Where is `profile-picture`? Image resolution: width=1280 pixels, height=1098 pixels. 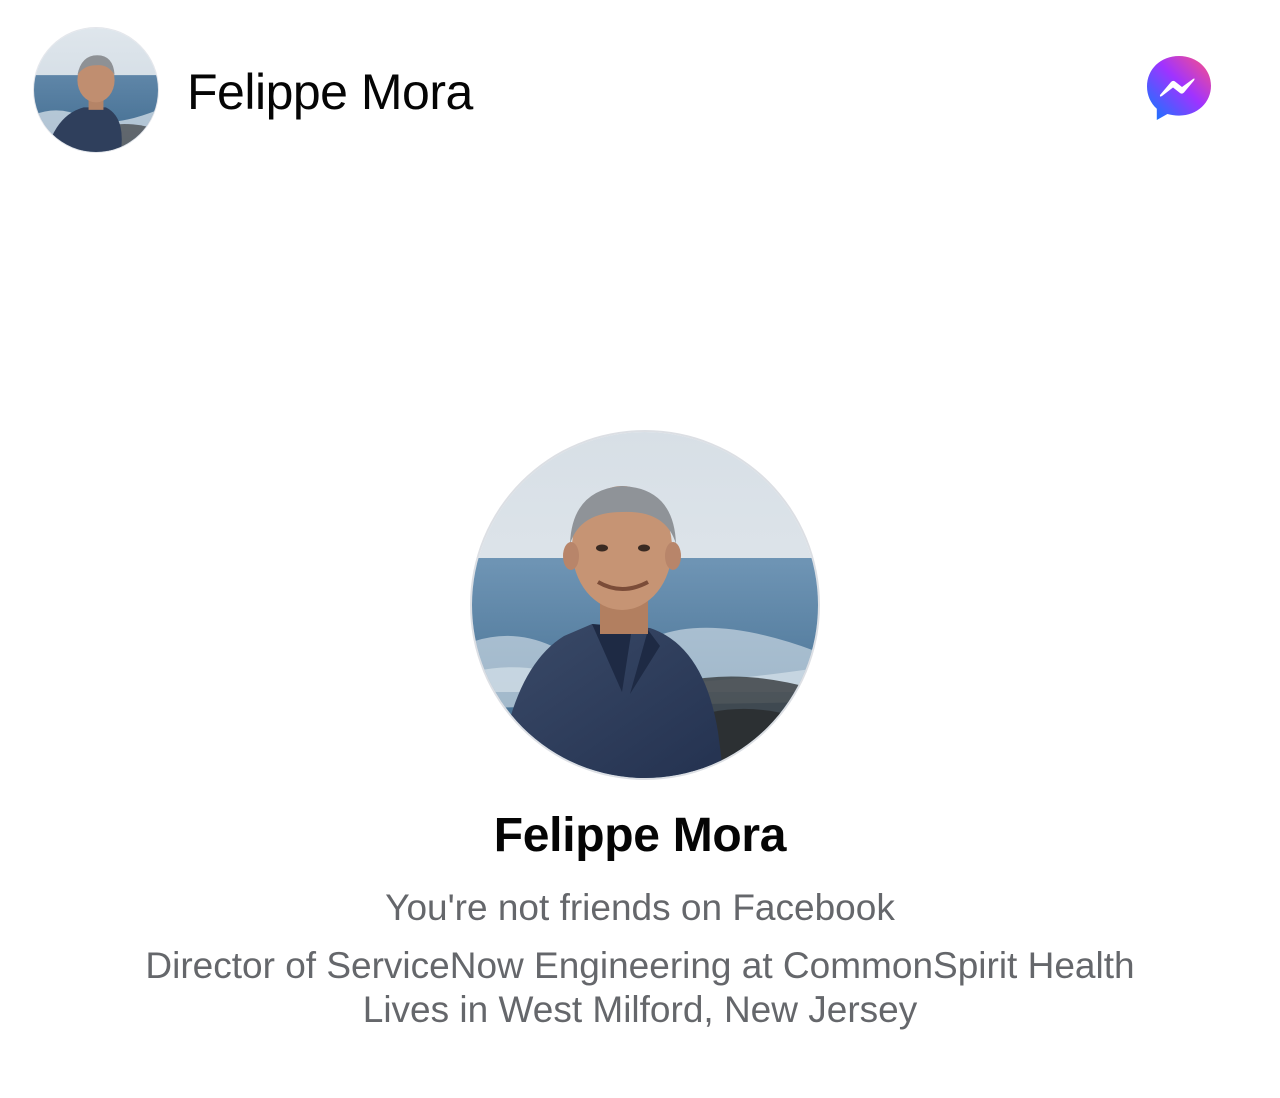
profile-picture is located at coordinates (645, 605).